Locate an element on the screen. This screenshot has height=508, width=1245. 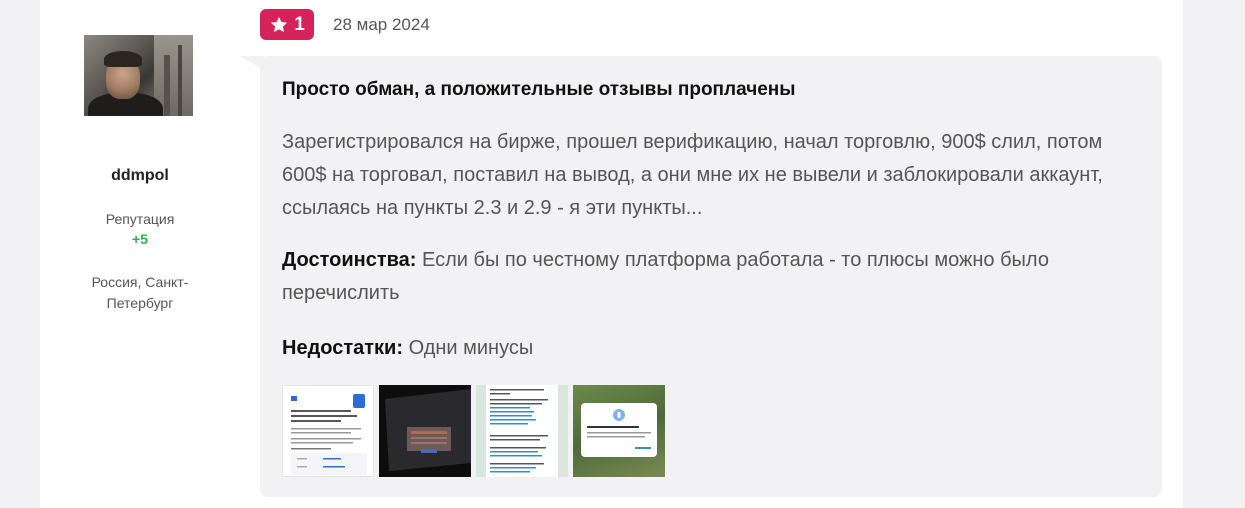
review-date: 28 мар 2024 is located at coordinates (381, 24).